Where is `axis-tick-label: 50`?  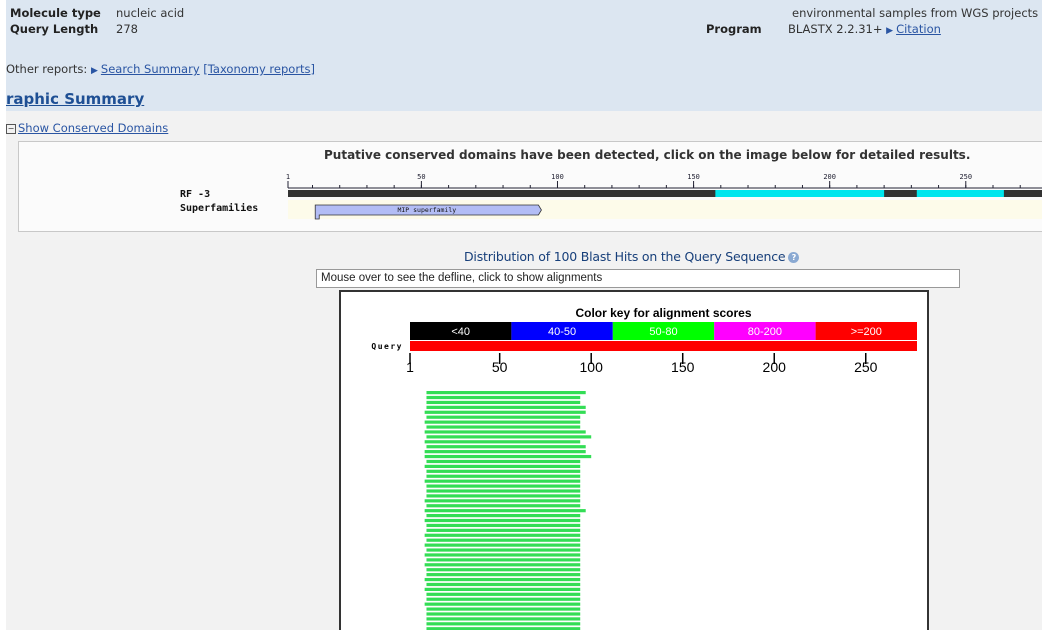
axis-tick-label: 50 is located at coordinates (500, 367).